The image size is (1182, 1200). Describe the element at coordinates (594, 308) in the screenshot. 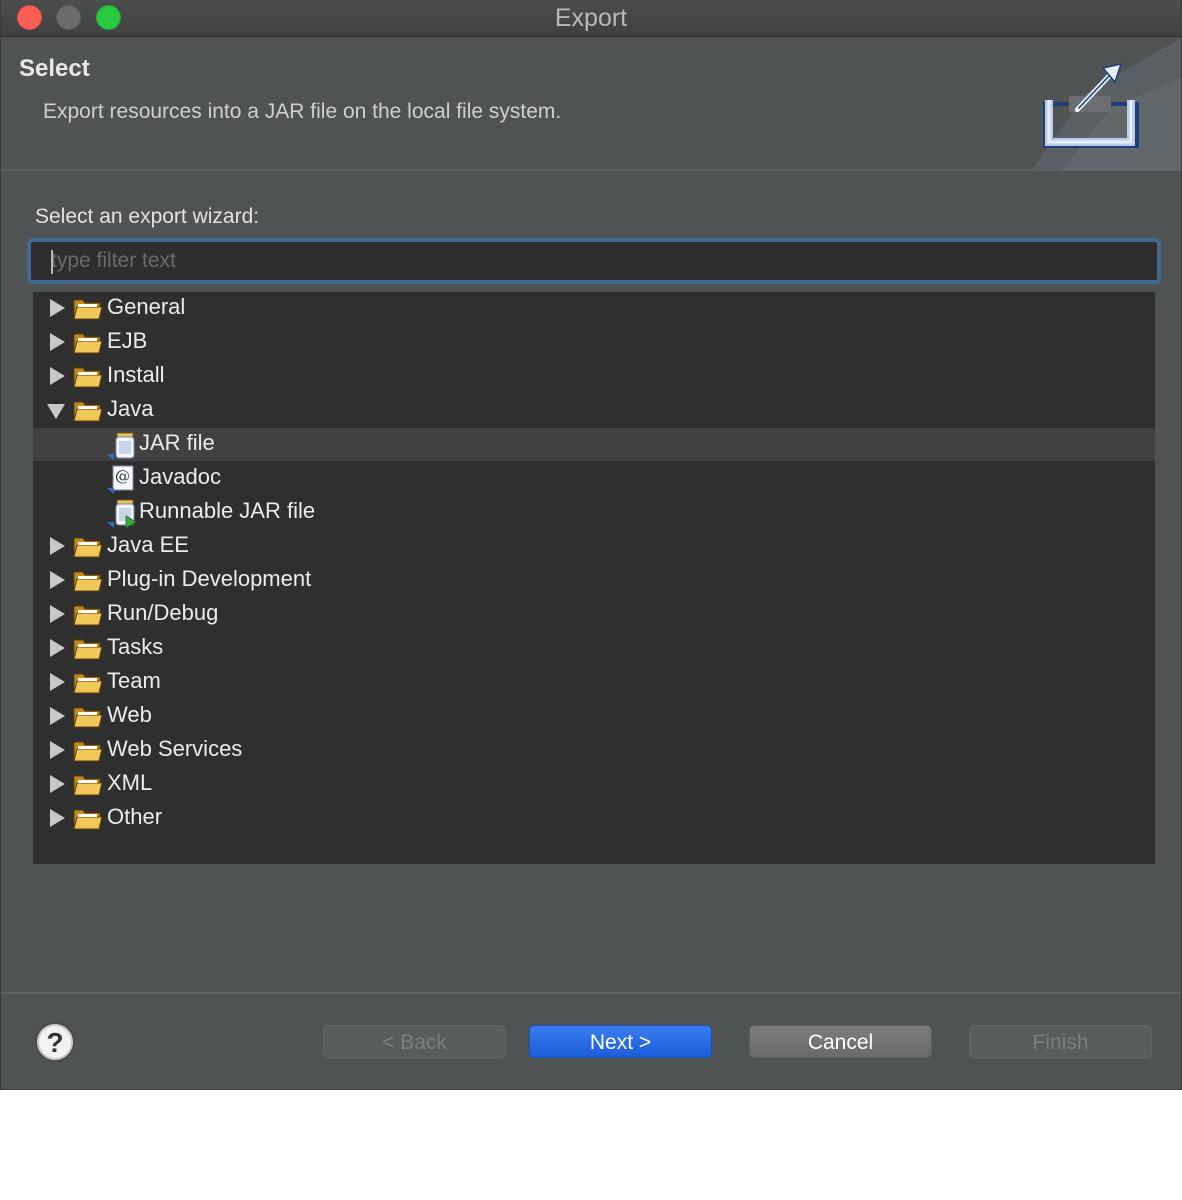

I see `tree-category-row: General` at that location.